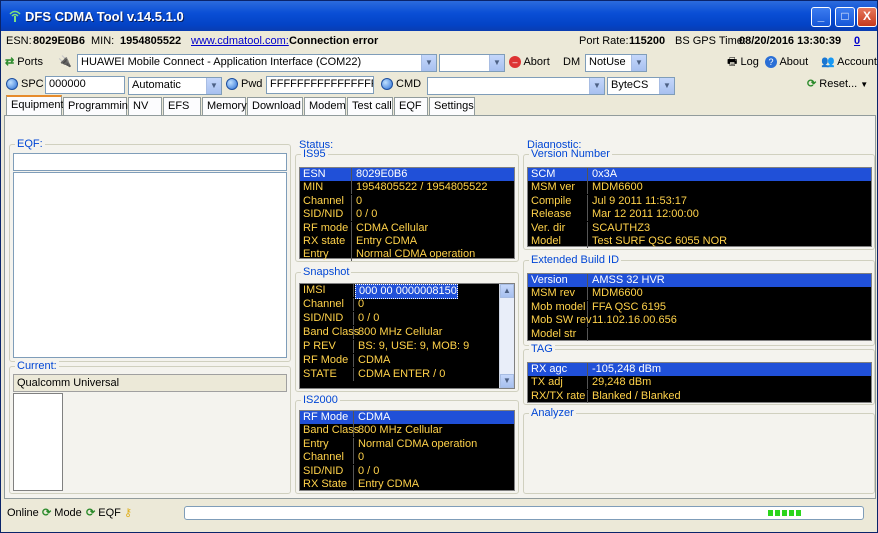 The height and width of the screenshot is (533, 878). I want to click on table-row: Mob SW rev 11.102.16.00.656, so click(699, 321).